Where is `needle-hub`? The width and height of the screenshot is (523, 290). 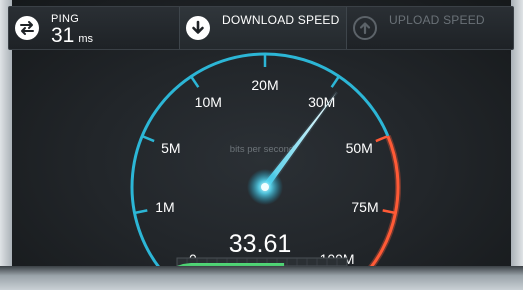 needle-hub is located at coordinates (265, 187).